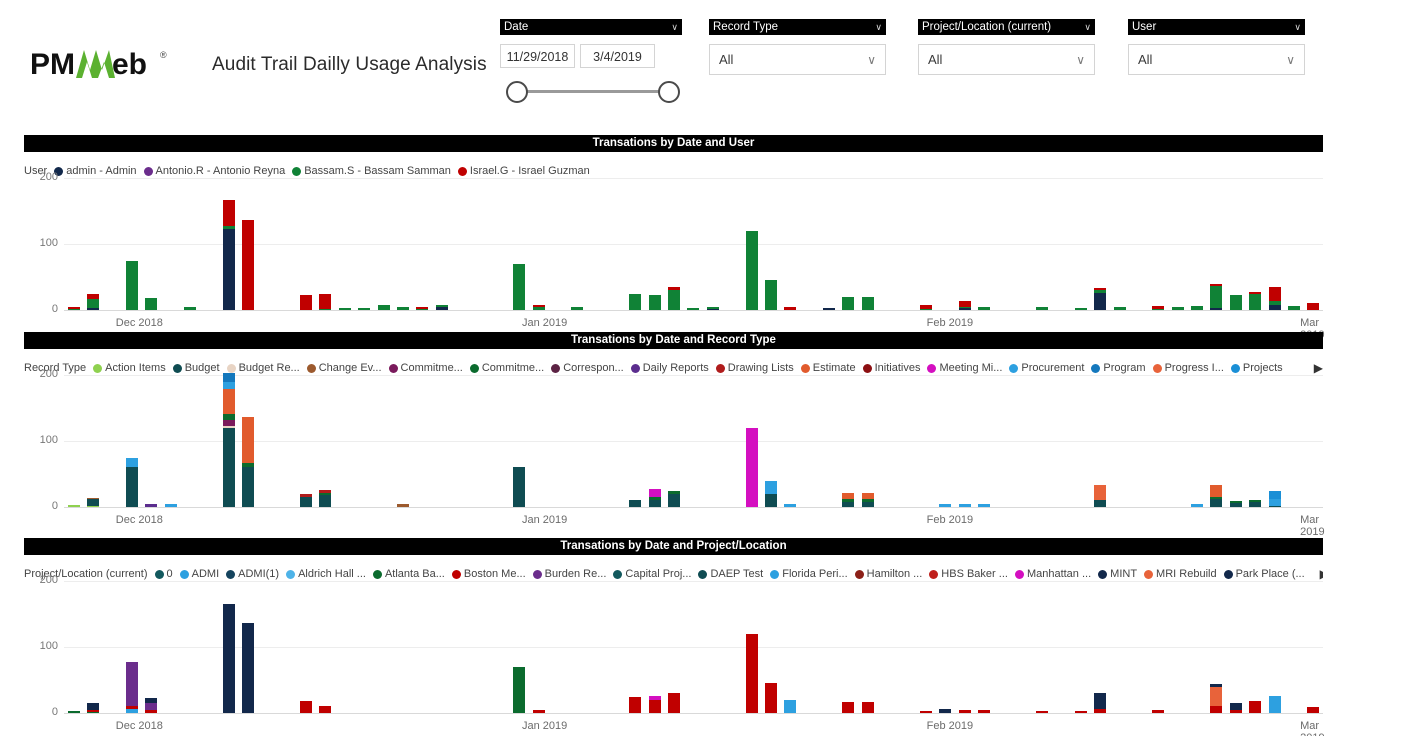 This screenshot has width=1401, height=736. I want to click on legend-item: Bassam.S - Bassam Samman, so click(371, 171).